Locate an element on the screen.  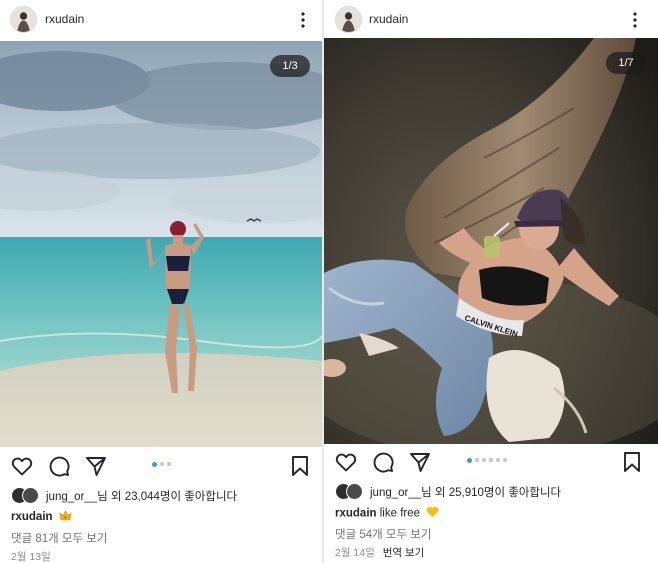
view-comments-link: 댓글 54개 모두 보기 is located at coordinates (383, 534).